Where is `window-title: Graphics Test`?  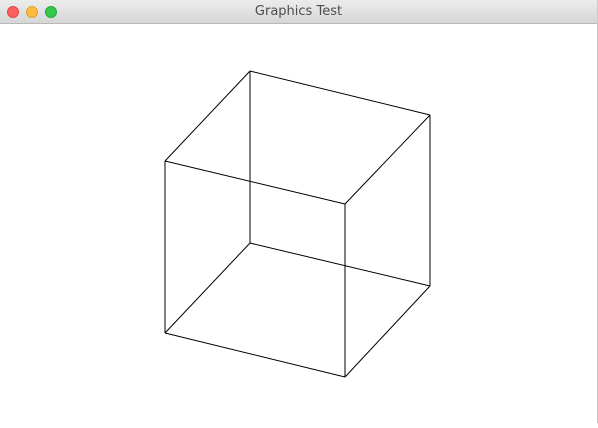 window-title: Graphics Test is located at coordinates (298, 11).